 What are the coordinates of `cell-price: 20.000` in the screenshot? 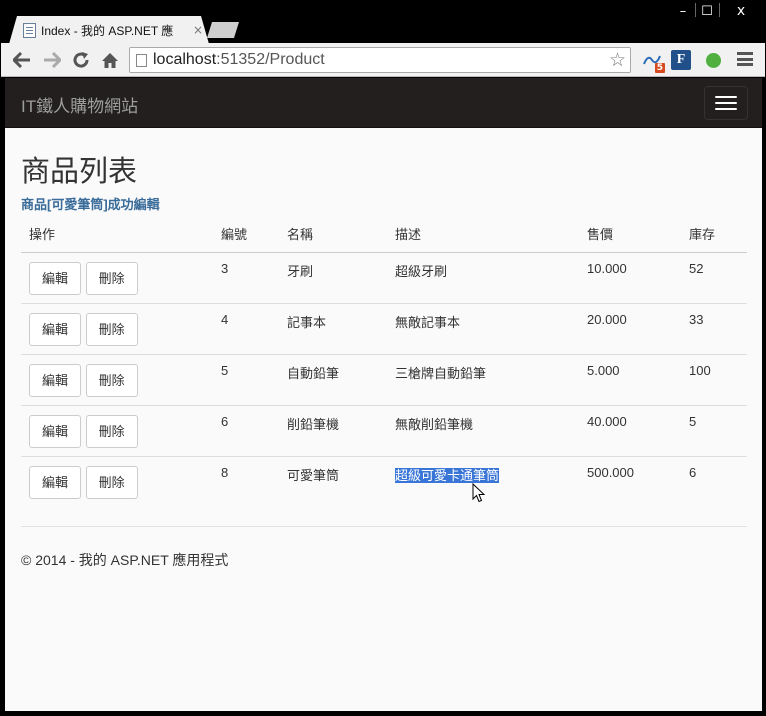 It's located at (630, 328).